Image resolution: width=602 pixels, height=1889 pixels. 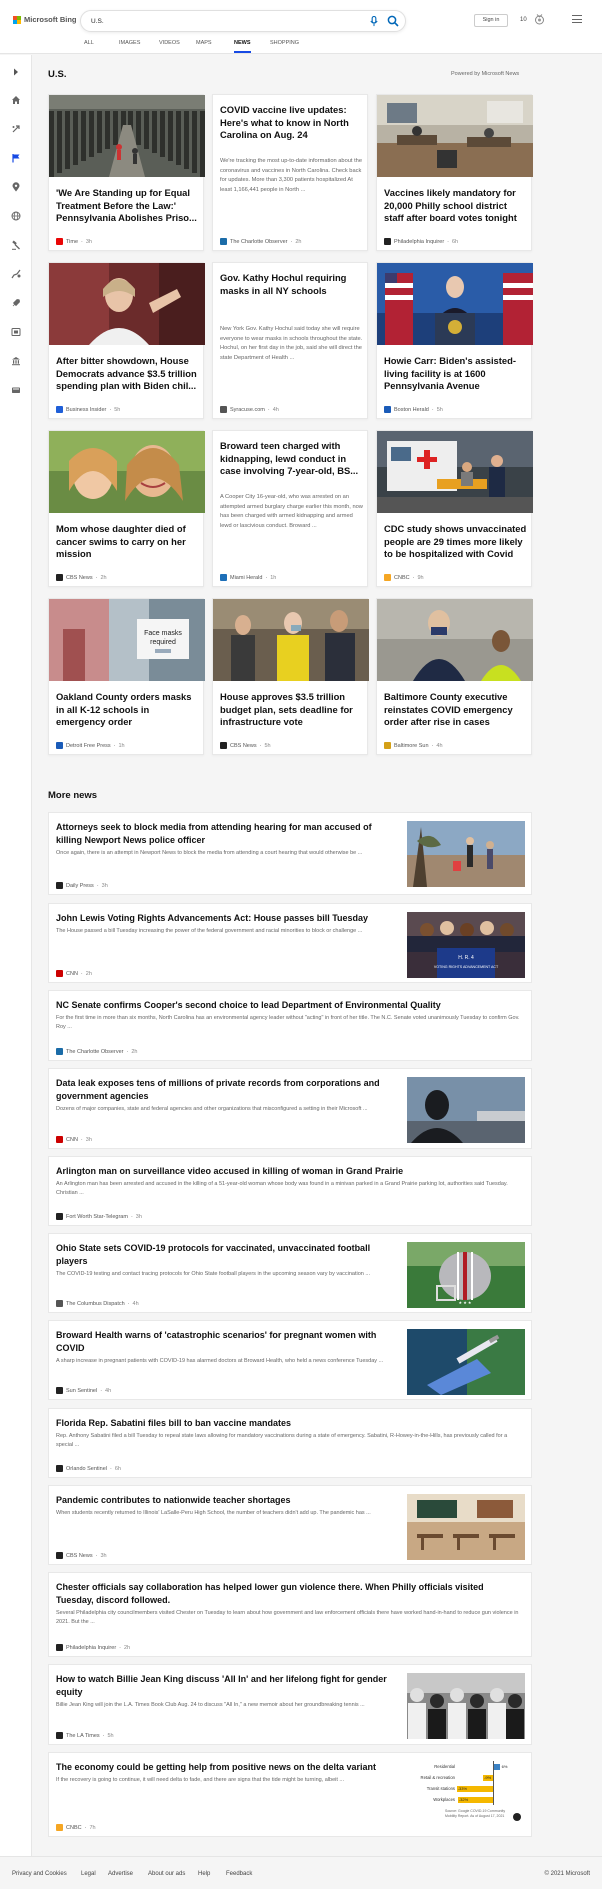 I want to click on tab-images: IMAGES, so click(x=129, y=44).